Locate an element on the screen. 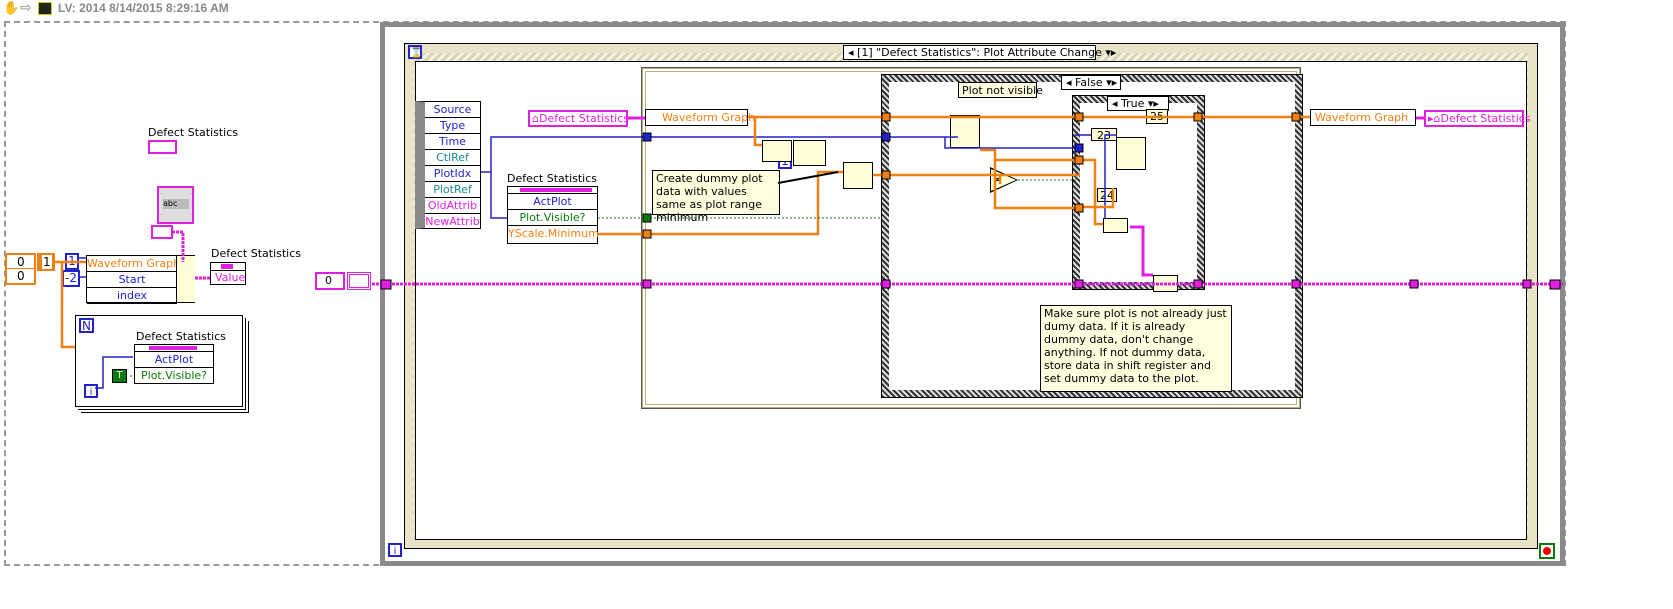  comment-arrow is located at coordinates (808, 177).